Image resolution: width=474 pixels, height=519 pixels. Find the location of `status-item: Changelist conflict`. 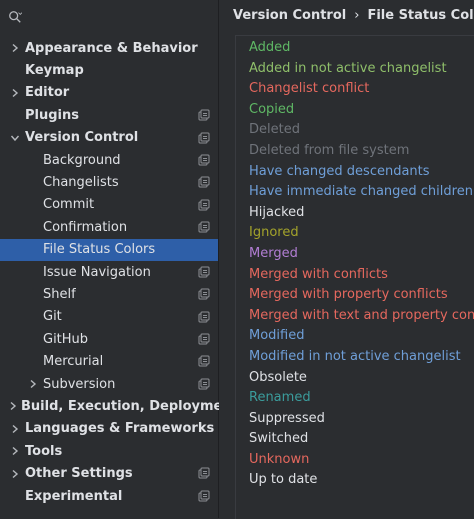

status-item: Changelist conflict is located at coordinates (361, 89).